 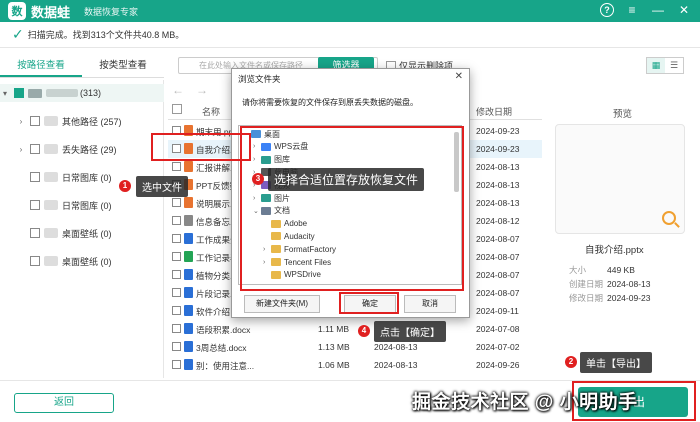 I want to click on new-folder-button: 新建文件夹(M), so click(x=282, y=304).